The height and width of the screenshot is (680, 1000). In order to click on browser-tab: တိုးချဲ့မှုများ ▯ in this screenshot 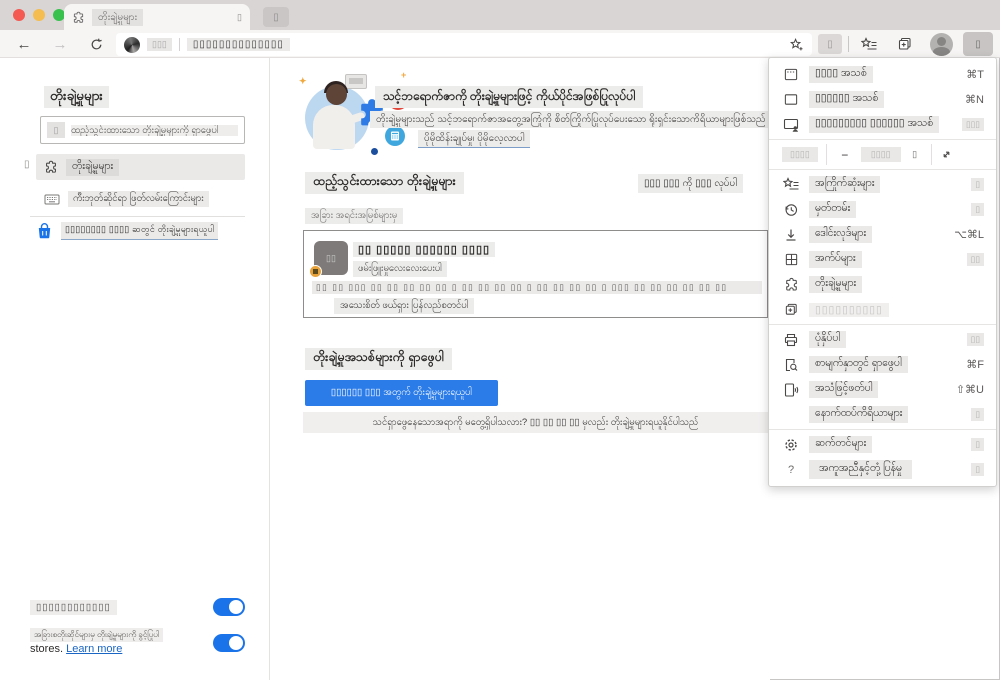, I will do `click(157, 17)`.